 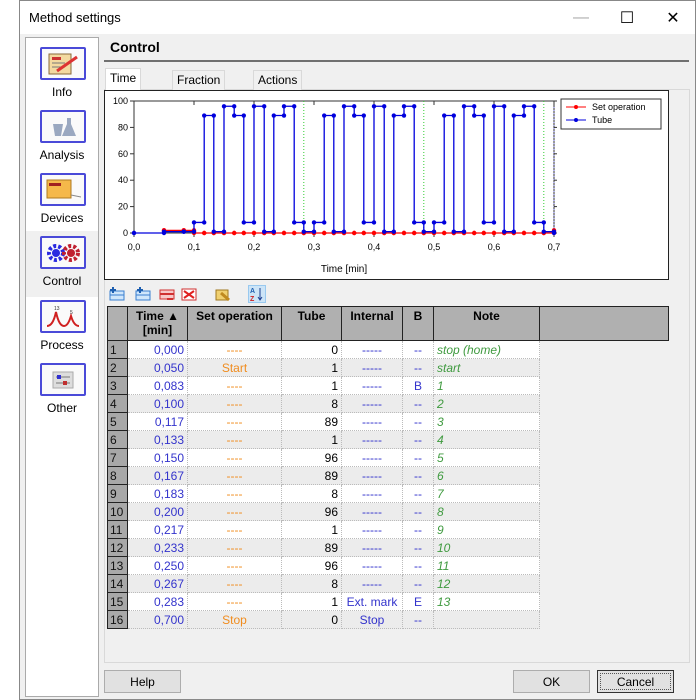 What do you see at coordinates (635, 681) in the screenshot?
I see `cancel-button: Cancel` at bounding box center [635, 681].